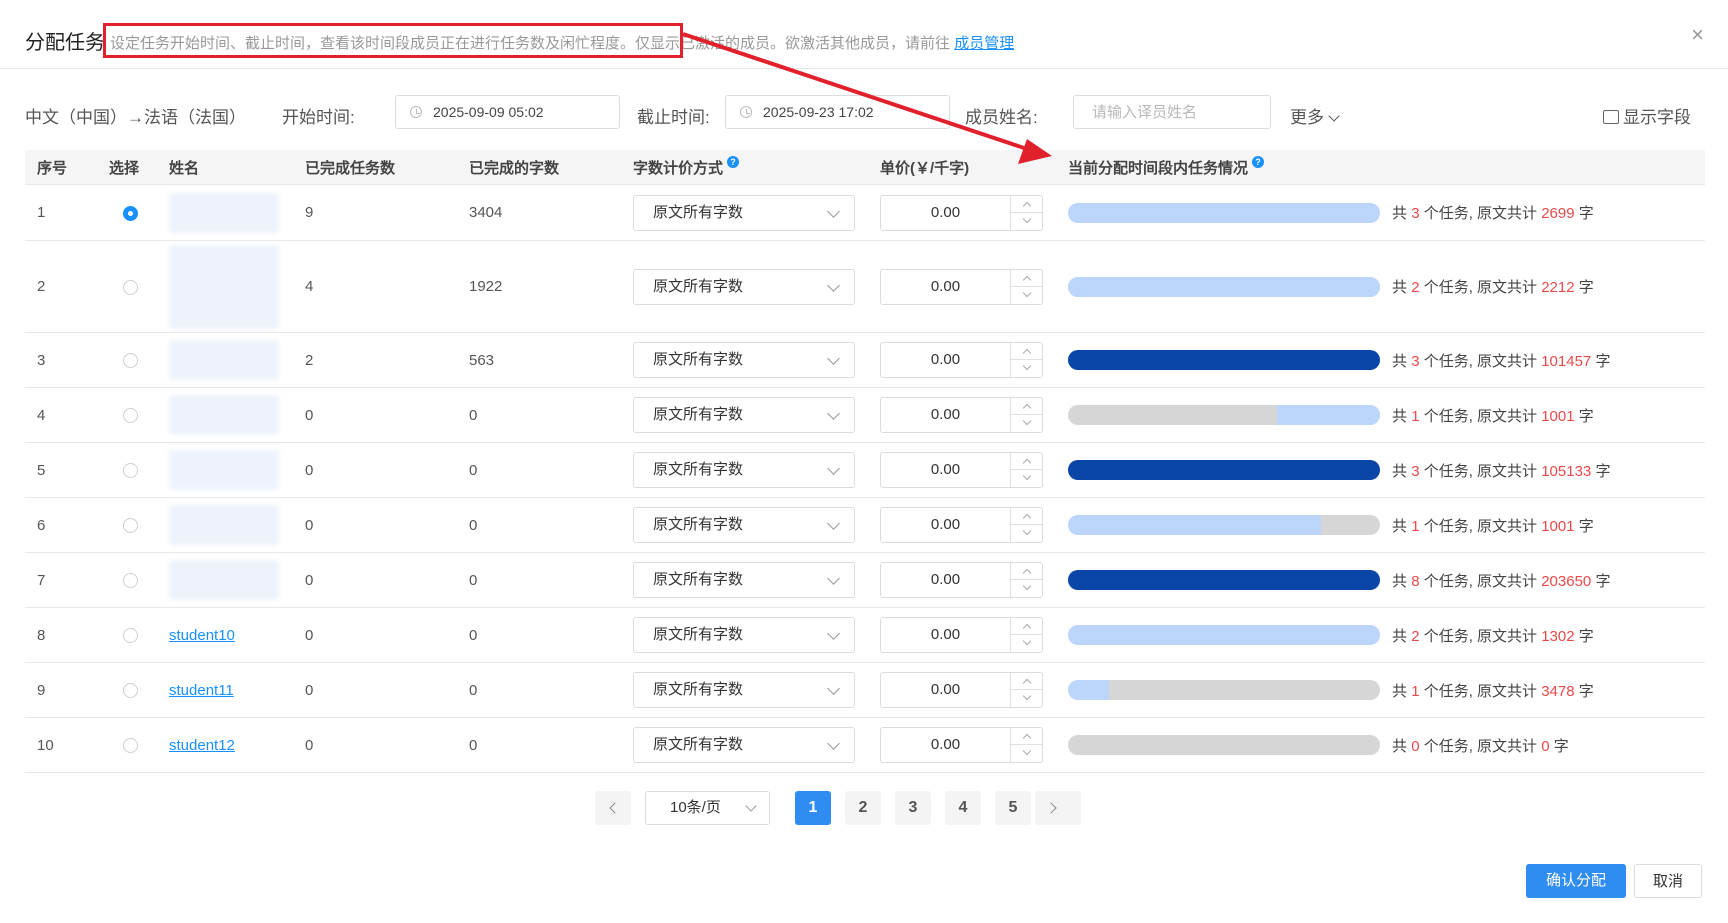  Describe the element at coordinates (1013, 808) in the screenshot. I see `page-button: 5` at that location.